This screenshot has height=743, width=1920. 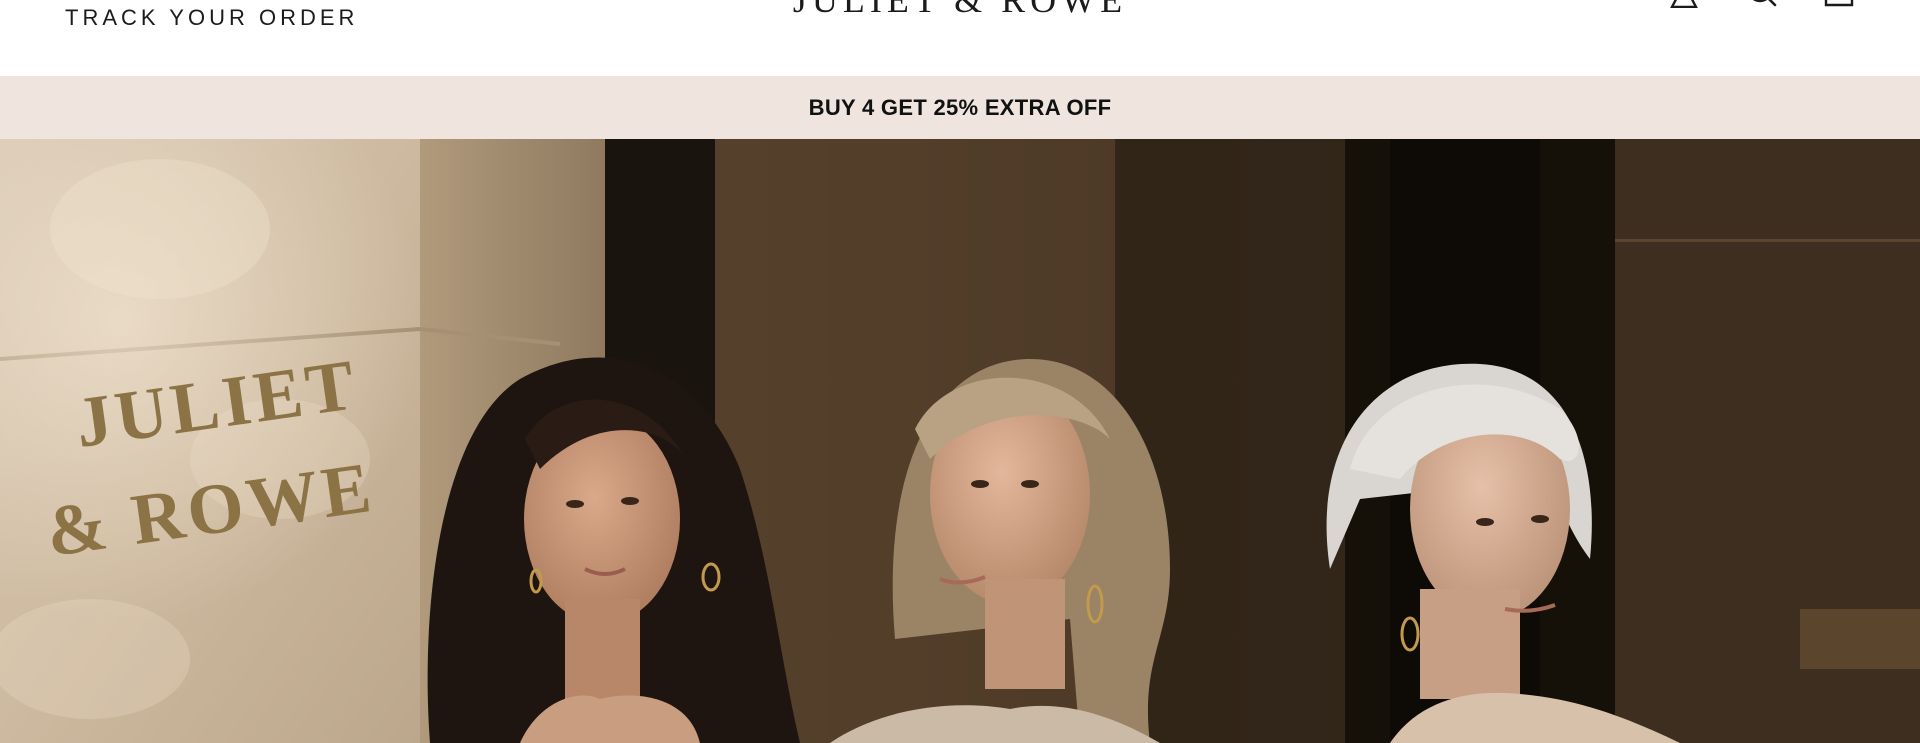 What do you see at coordinates (1684, 4) in the screenshot?
I see `account-icon` at bounding box center [1684, 4].